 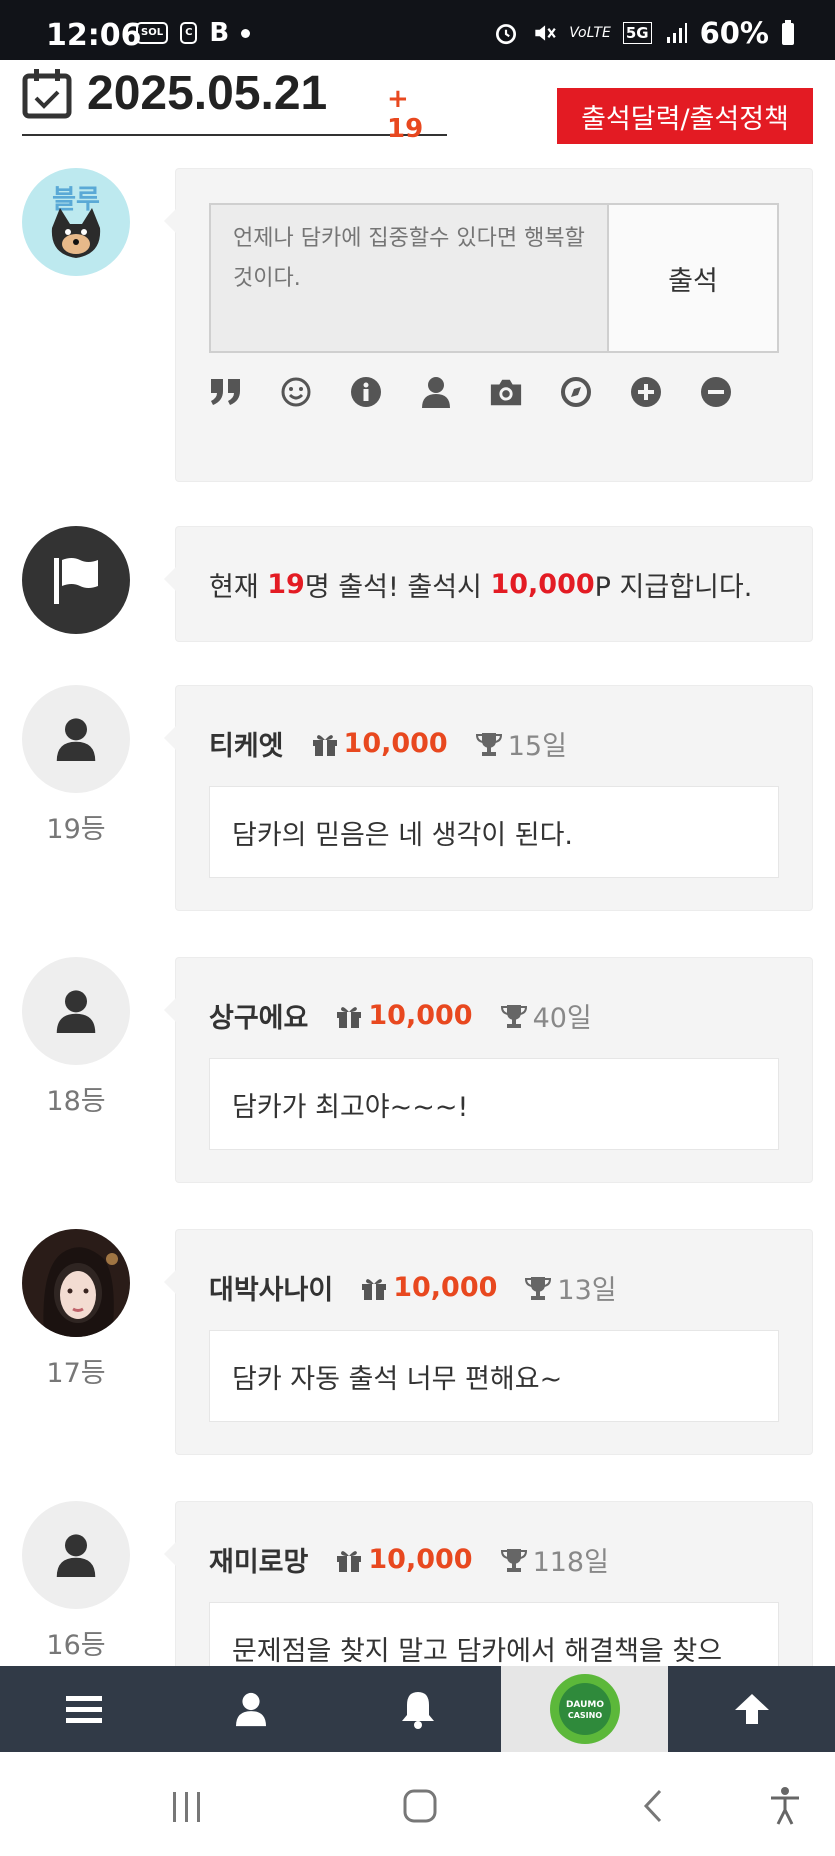 I want to click on compass-icon, so click(x=576, y=392).